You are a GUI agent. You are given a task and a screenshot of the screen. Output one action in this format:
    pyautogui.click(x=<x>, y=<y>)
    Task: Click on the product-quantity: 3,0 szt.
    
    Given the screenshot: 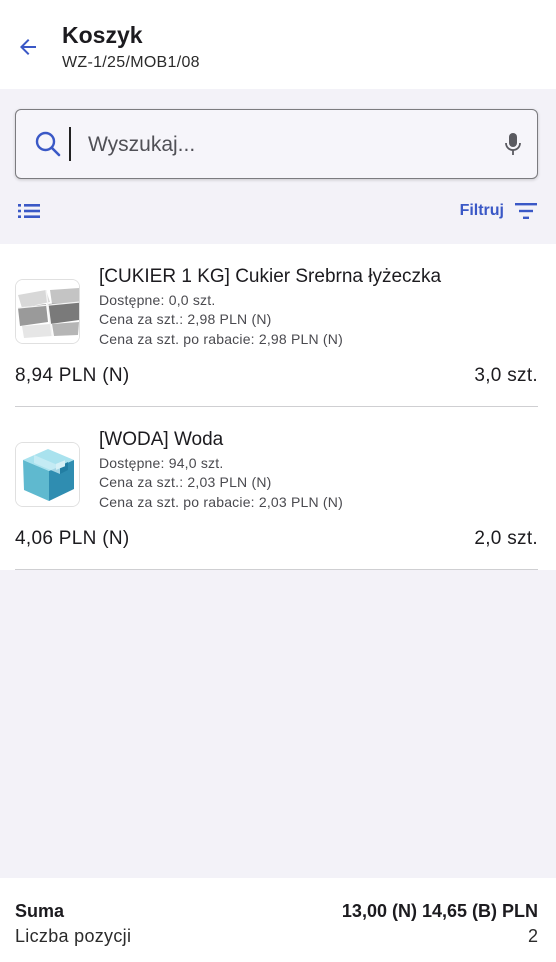 What is the action you would take?
    pyautogui.click(x=506, y=375)
    